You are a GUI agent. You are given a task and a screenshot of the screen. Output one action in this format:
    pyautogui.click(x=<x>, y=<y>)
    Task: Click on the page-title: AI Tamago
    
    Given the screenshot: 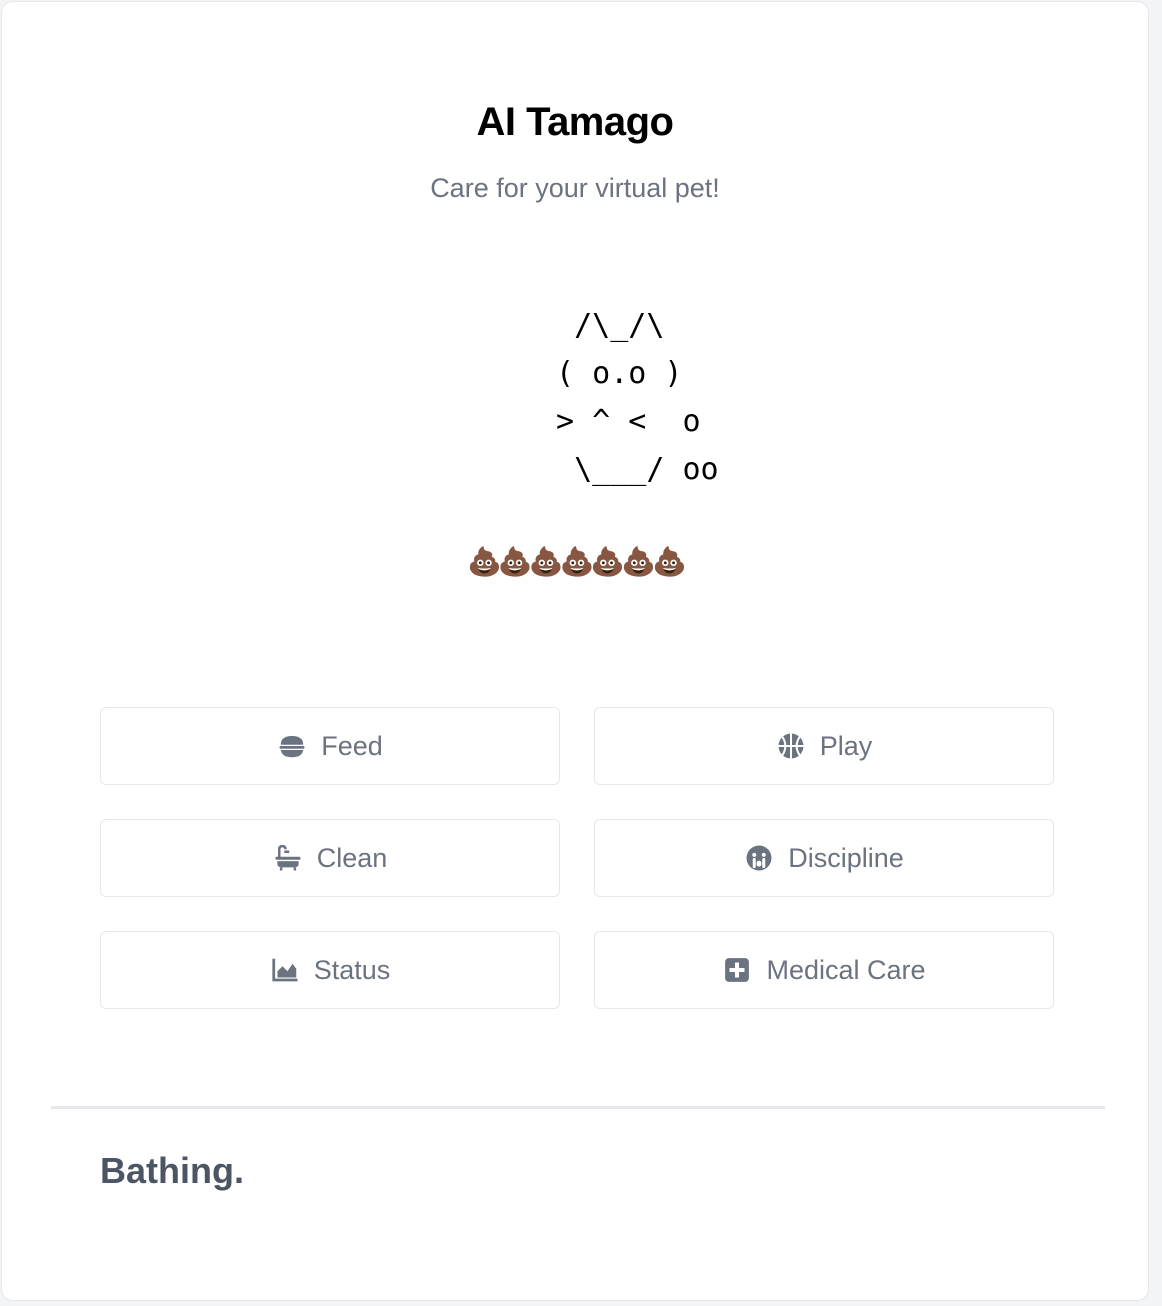 What is the action you would take?
    pyautogui.click(x=575, y=122)
    